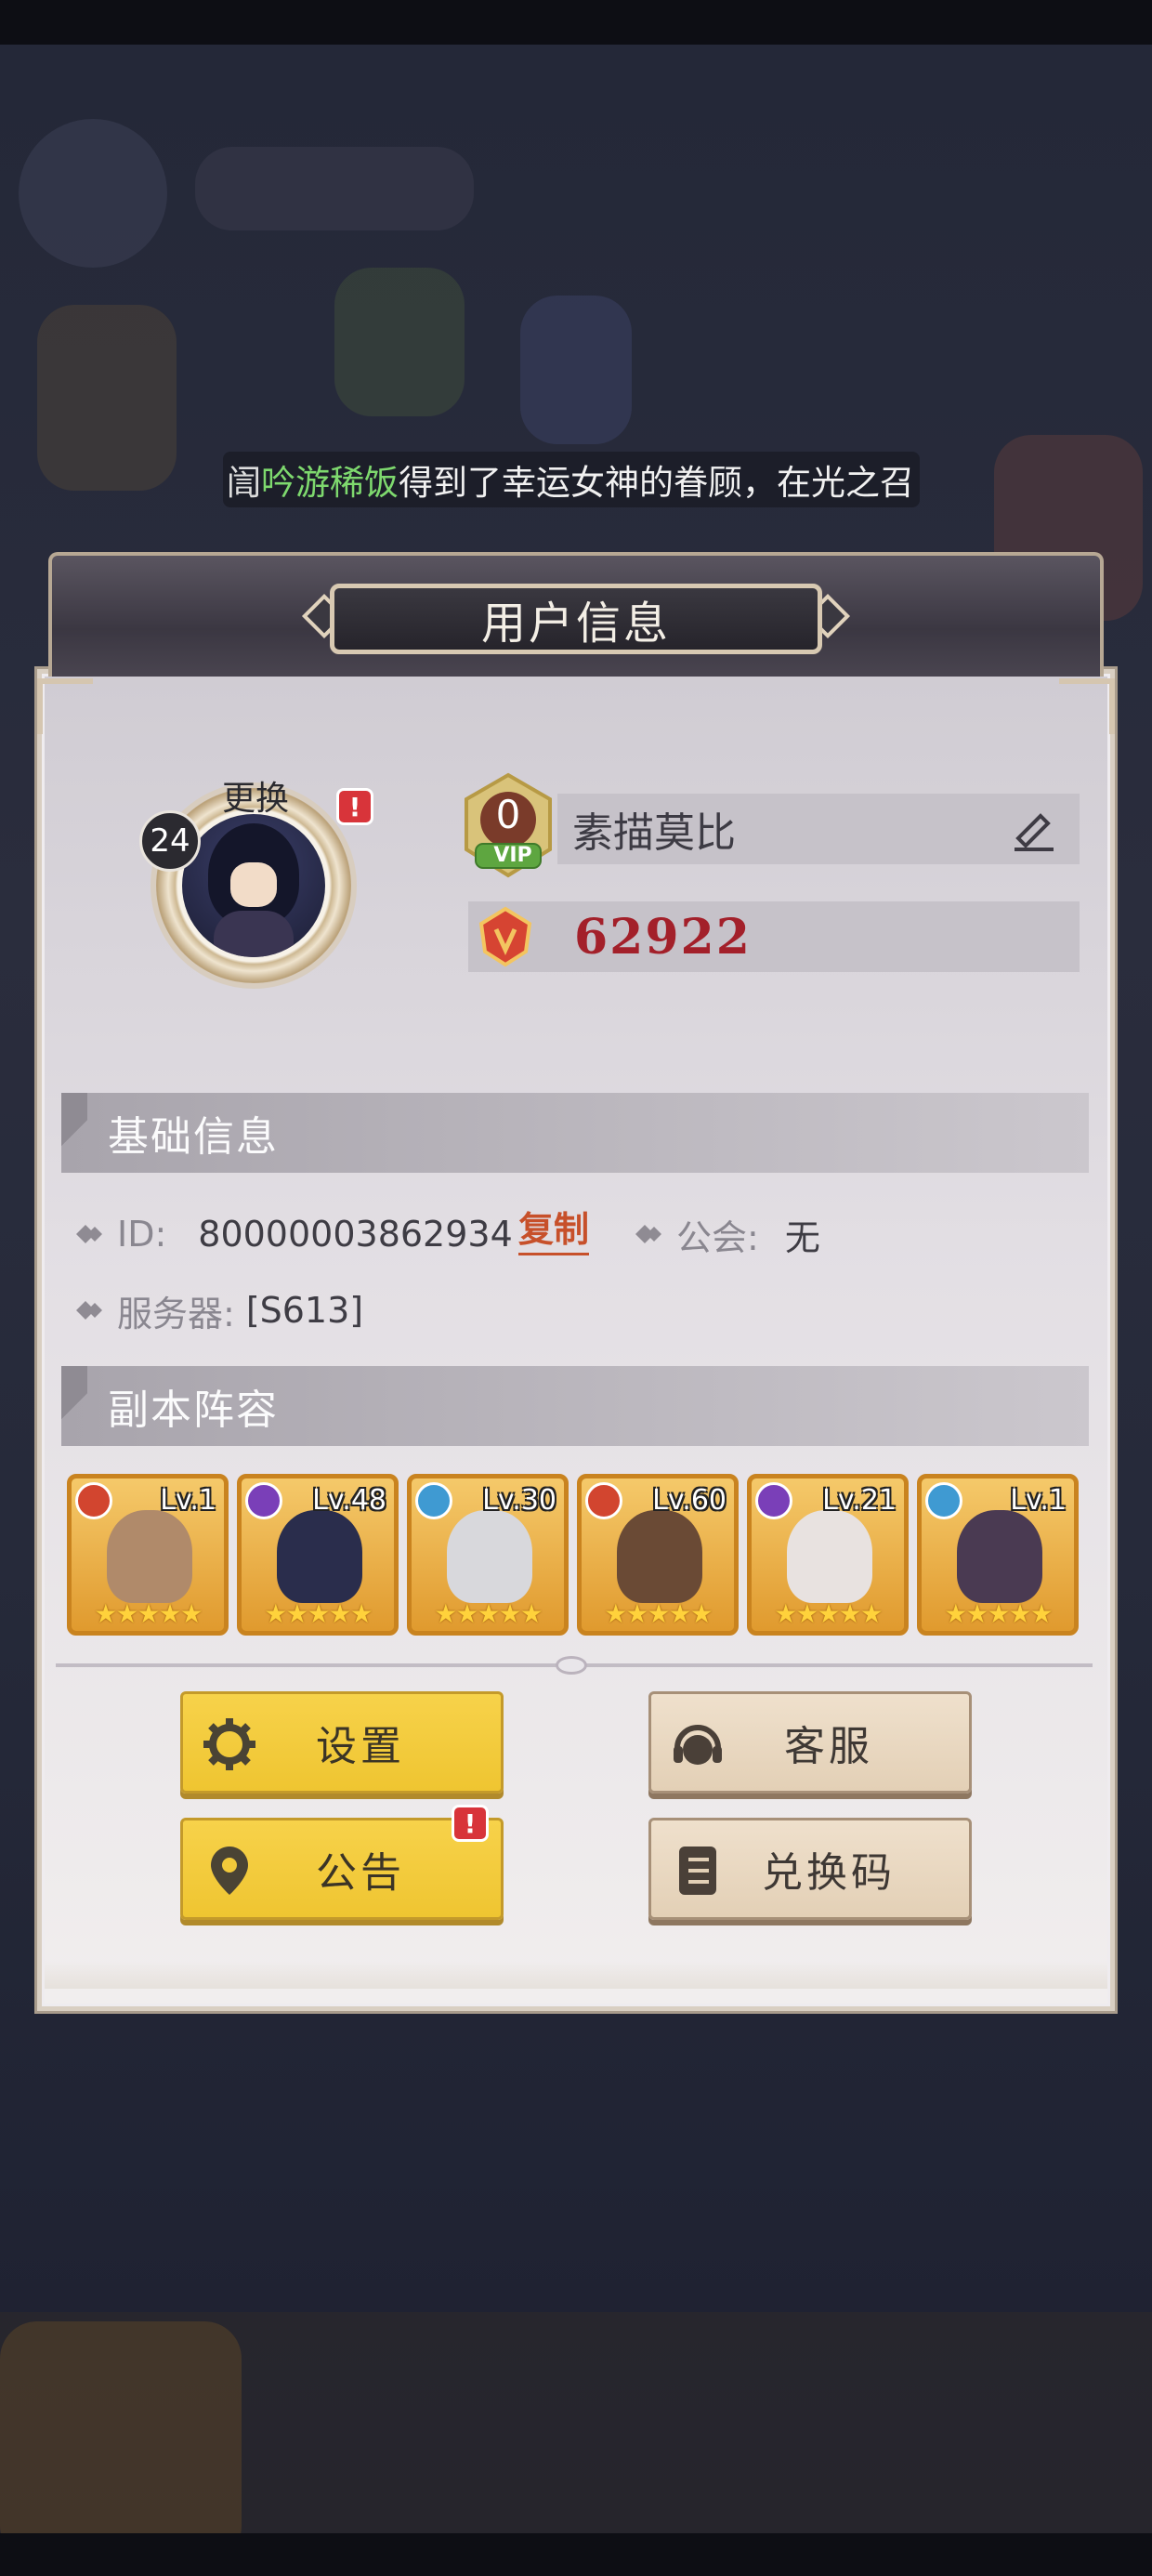 This screenshot has height=2576, width=1152. I want to click on headset-icon, so click(698, 1745).